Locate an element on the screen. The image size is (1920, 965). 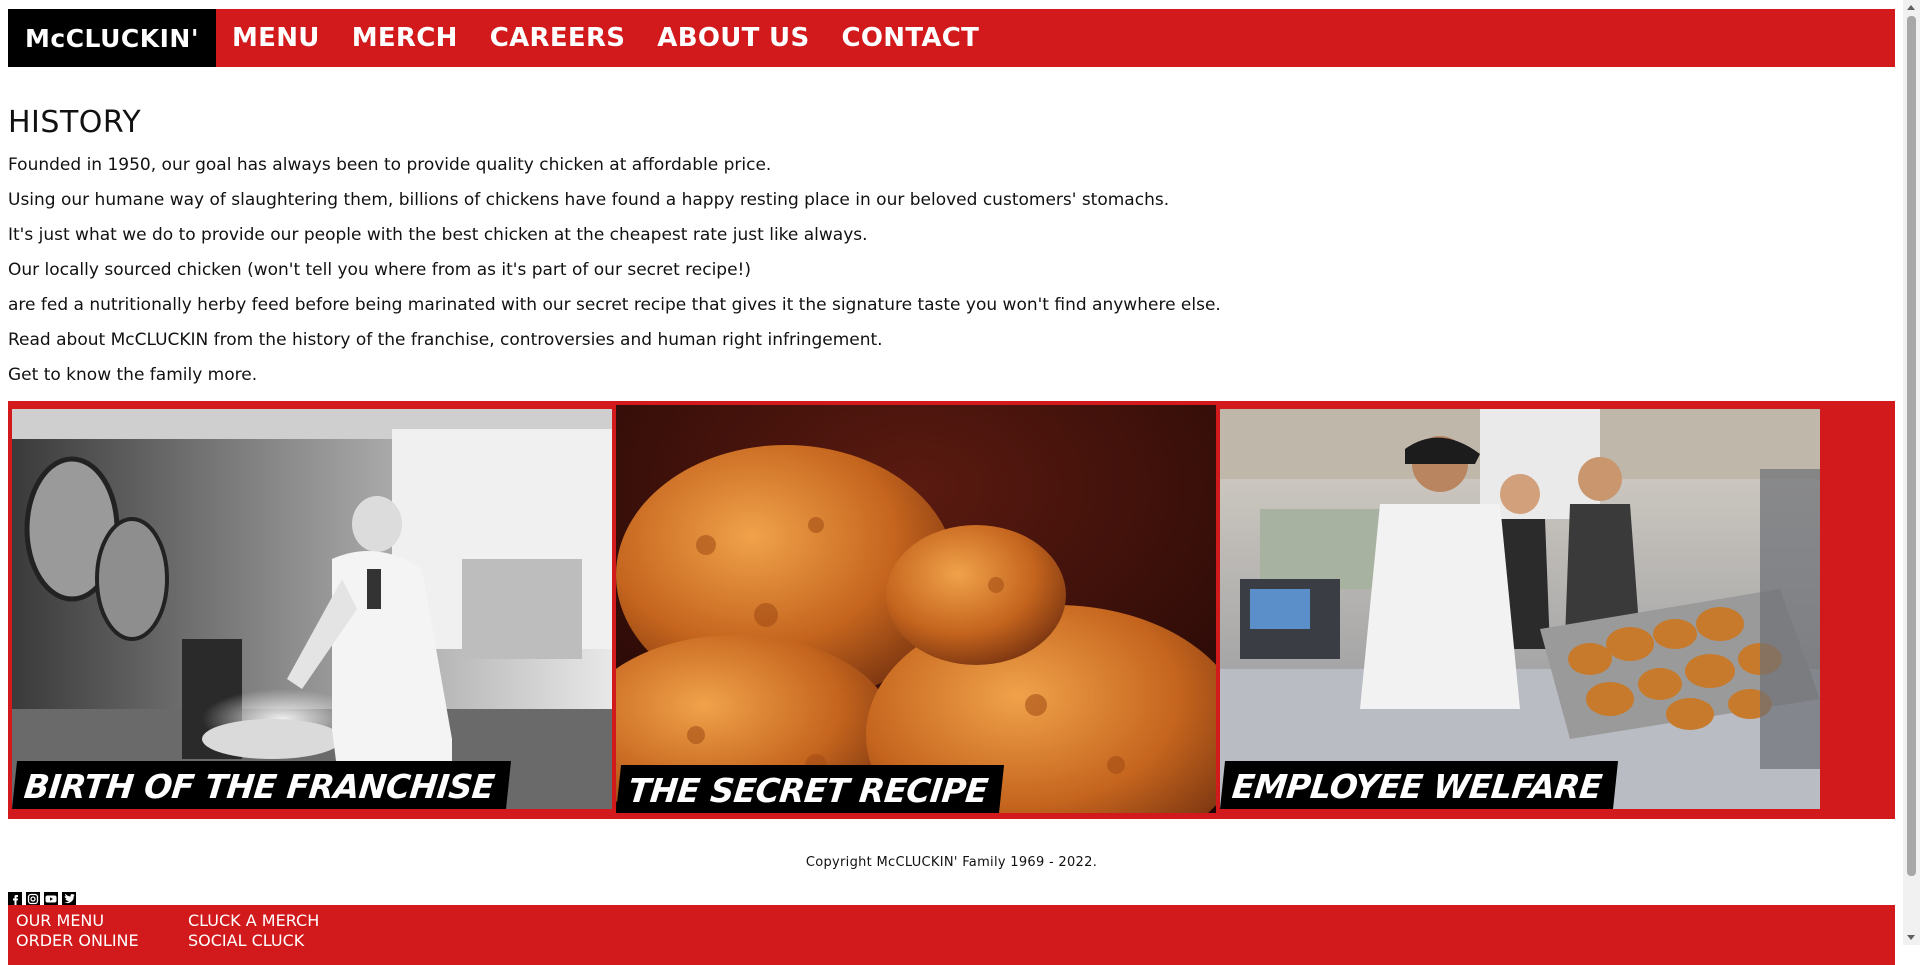
footer-link-cluck-a-merch: CLUCK A MERCH is located at coordinates (253, 921).